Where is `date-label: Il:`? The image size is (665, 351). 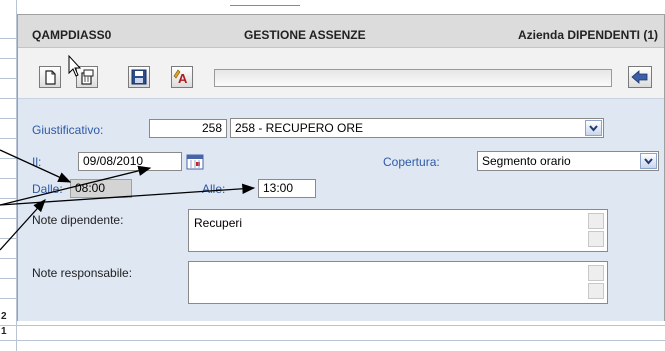 date-label: Il: is located at coordinates (37, 162).